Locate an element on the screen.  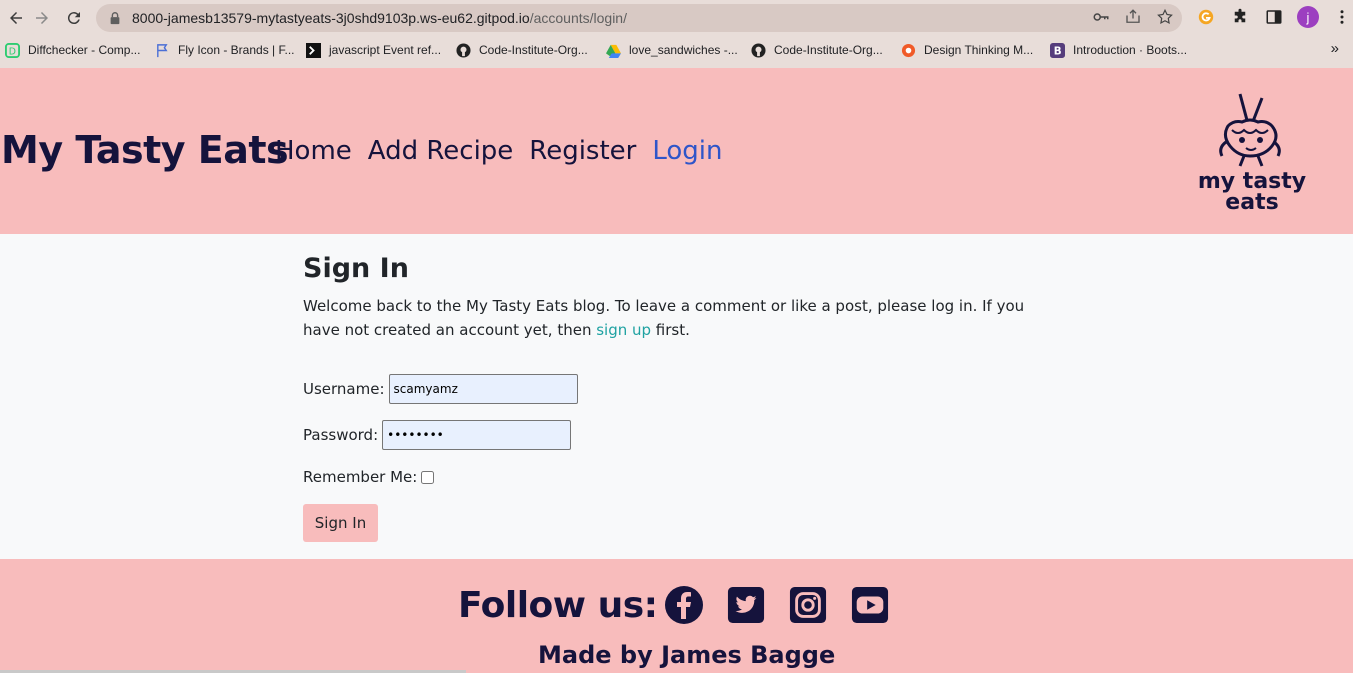
noodle-bowl-mascot-icon is located at coordinates (1250, 130).